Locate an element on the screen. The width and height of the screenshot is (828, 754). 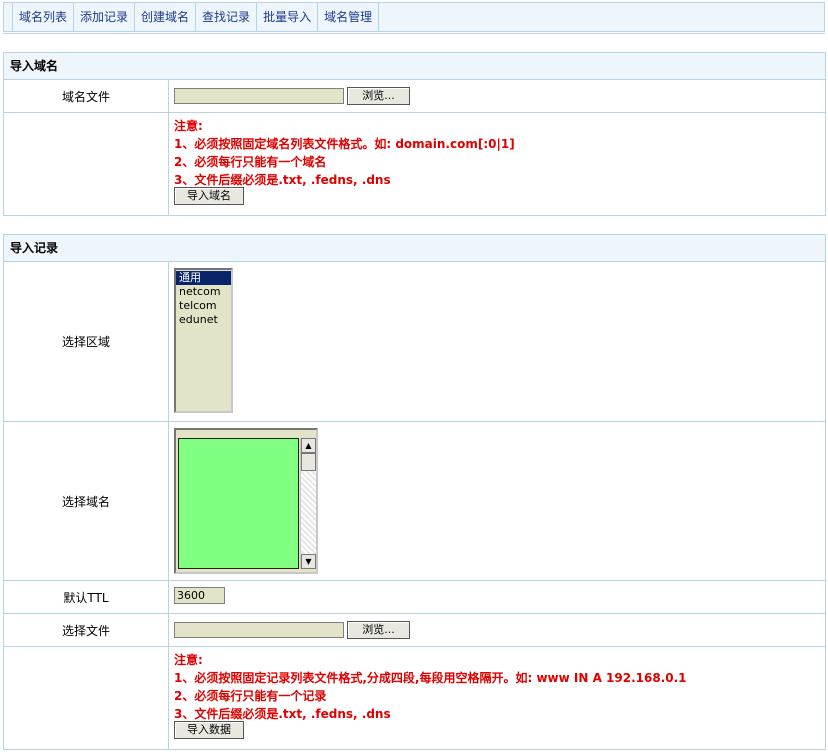
domain-note-1: 1、必须按照固定域名列表文件格式。如: domain.com[:0|1] is located at coordinates (344, 144).